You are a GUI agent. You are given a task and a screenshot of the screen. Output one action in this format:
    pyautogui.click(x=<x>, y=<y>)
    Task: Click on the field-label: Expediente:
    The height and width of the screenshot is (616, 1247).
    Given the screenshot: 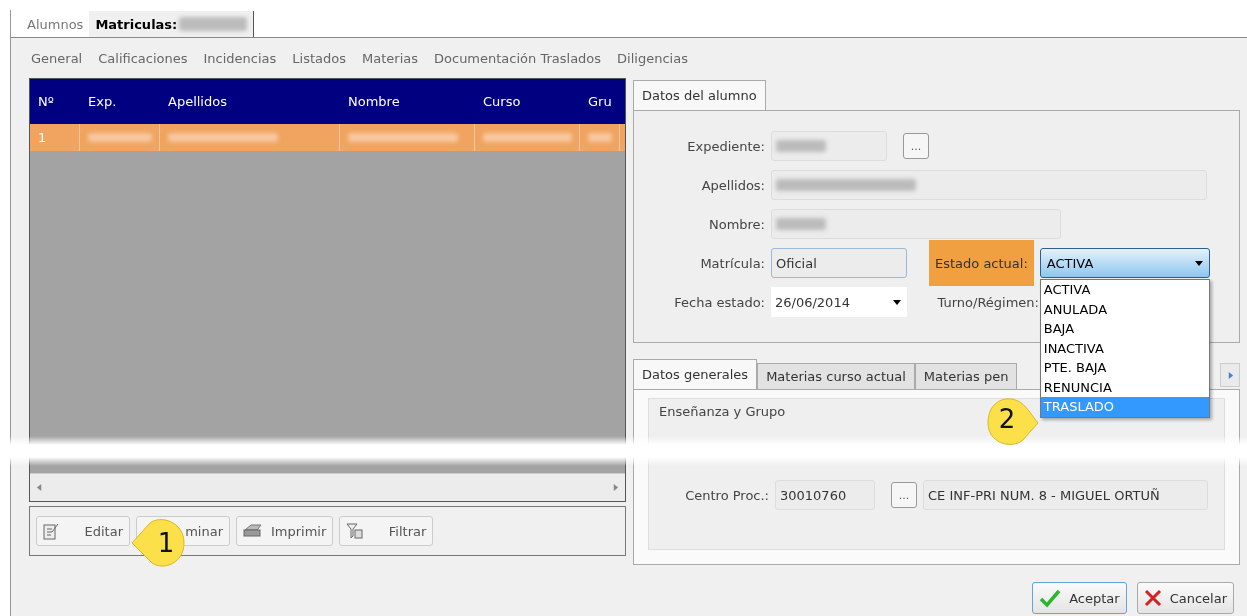 What is the action you would take?
    pyautogui.click(x=725, y=146)
    